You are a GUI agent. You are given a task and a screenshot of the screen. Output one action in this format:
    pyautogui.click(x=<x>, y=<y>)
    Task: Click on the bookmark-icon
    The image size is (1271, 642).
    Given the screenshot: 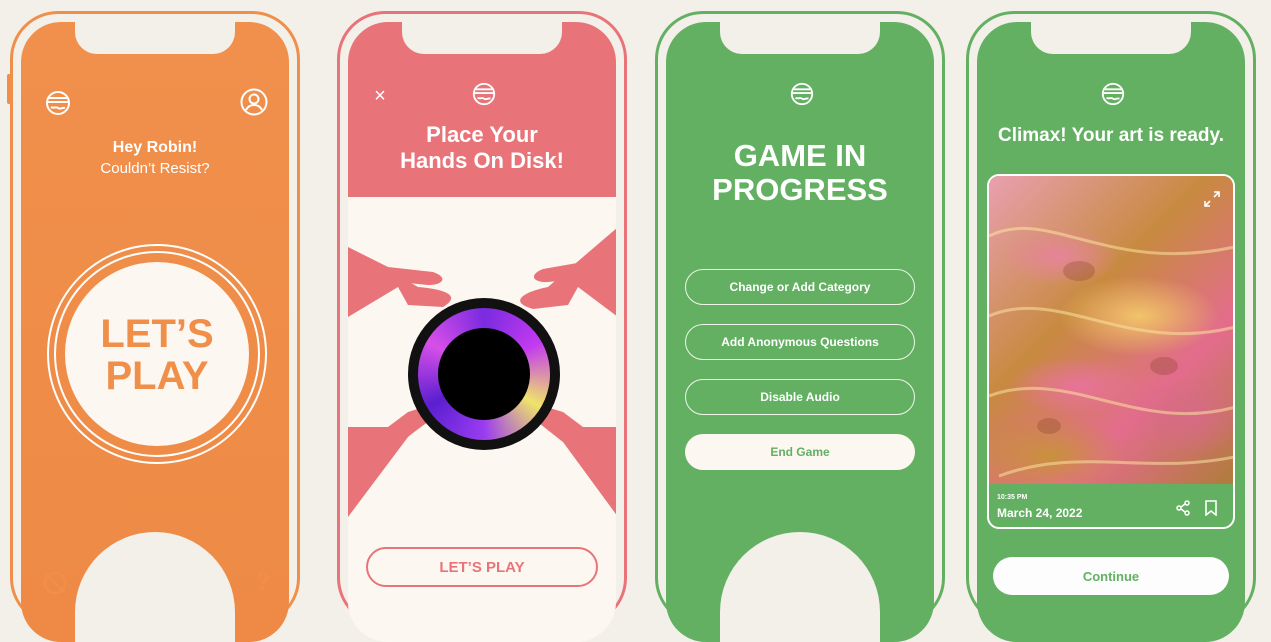 What is the action you would take?
    pyautogui.click(x=1211, y=508)
    